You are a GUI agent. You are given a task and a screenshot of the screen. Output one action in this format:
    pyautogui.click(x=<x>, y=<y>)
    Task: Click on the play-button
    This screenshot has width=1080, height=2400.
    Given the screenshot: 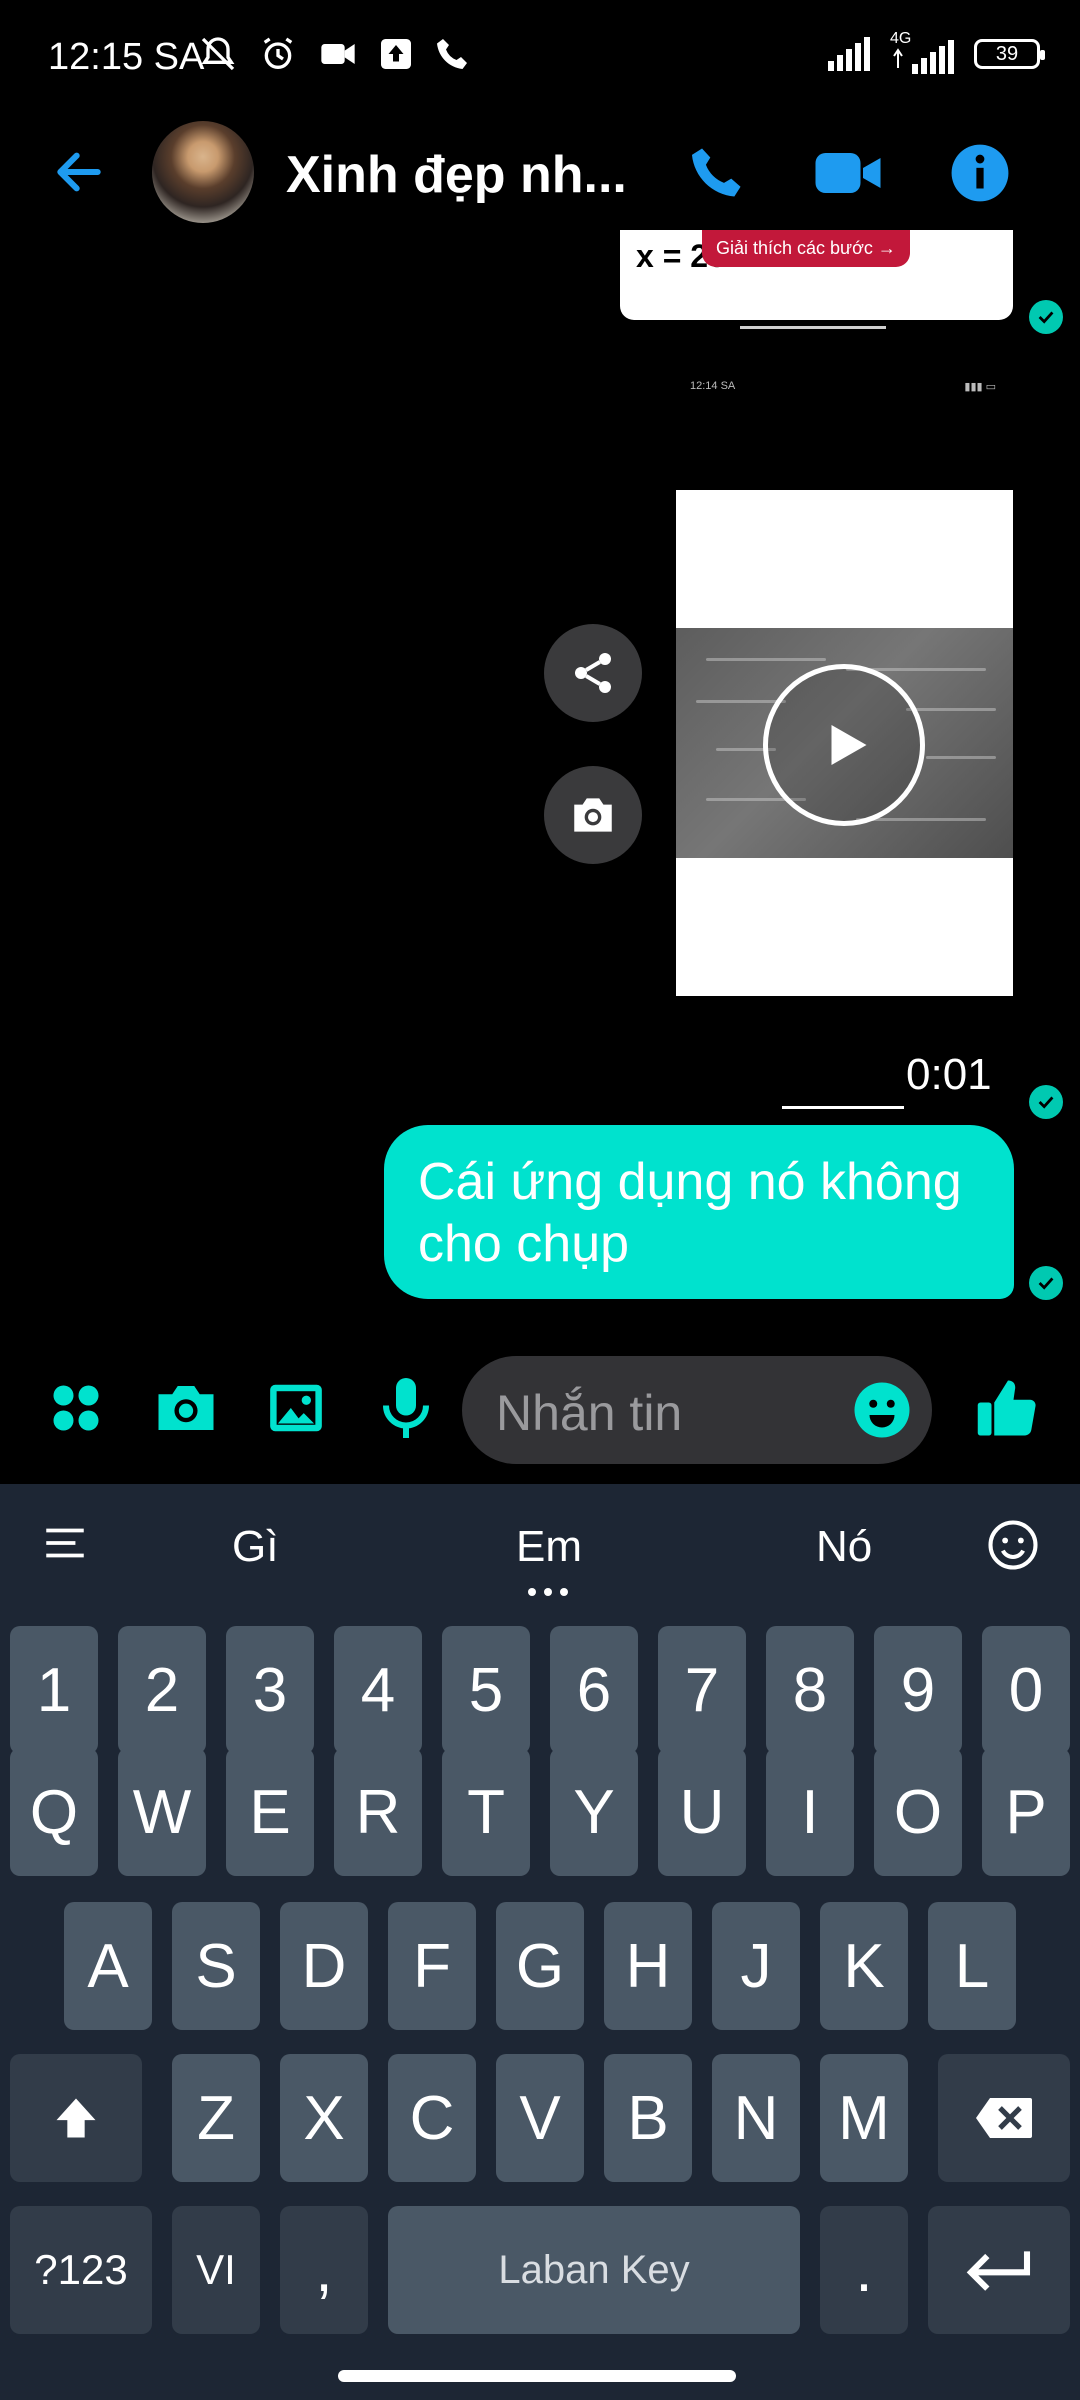 What is the action you would take?
    pyautogui.click(x=844, y=745)
    